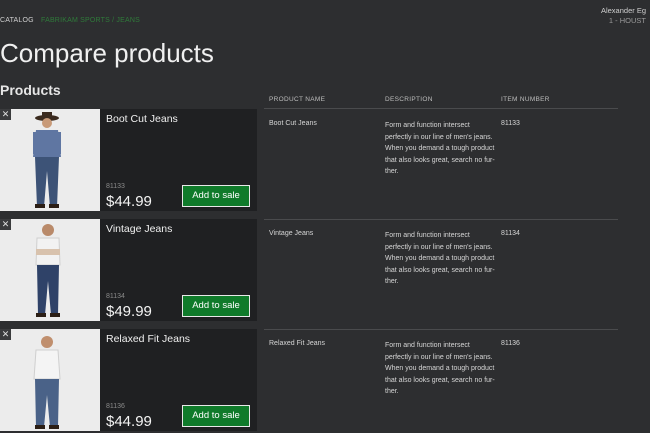 The image size is (650, 433). Describe the element at coordinates (623, 10) in the screenshot. I see `user-name: Alexander Eg` at that location.